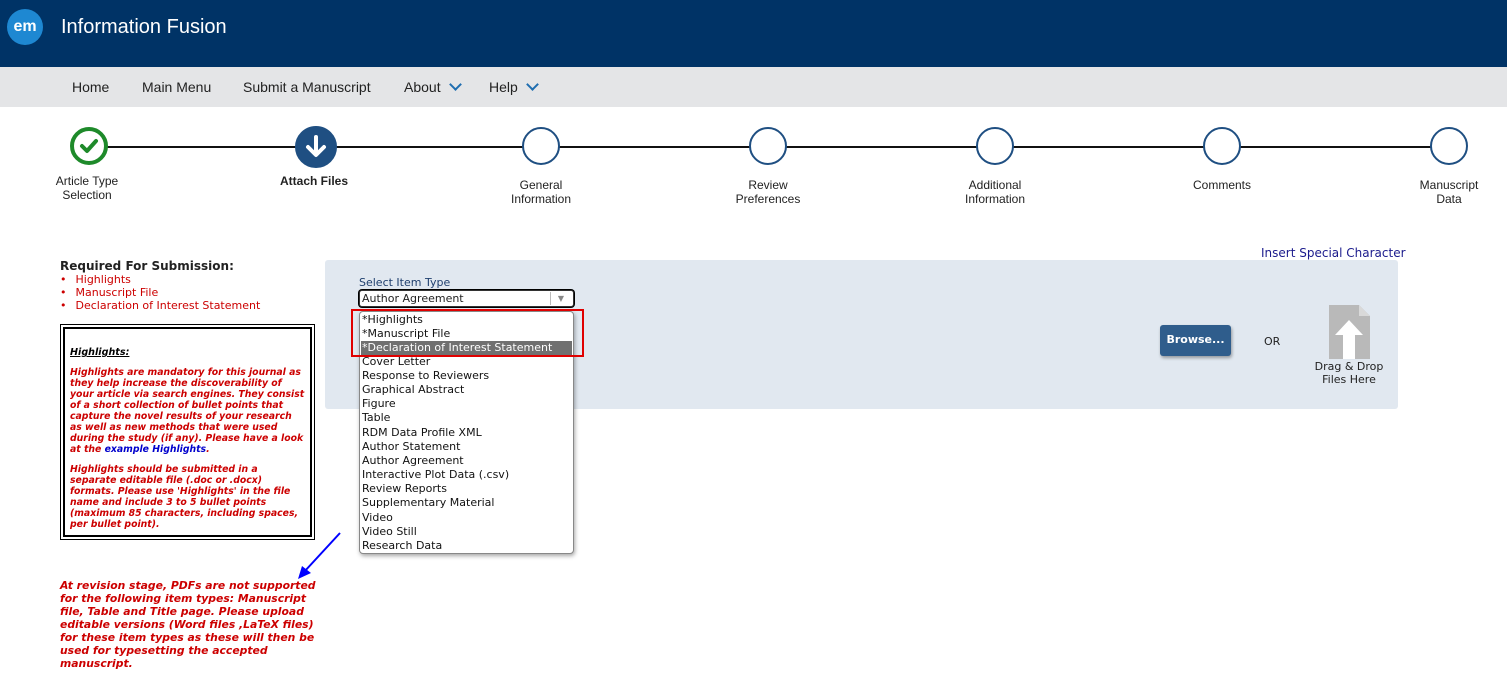  I want to click on step-general-info-circle, so click(541, 146).